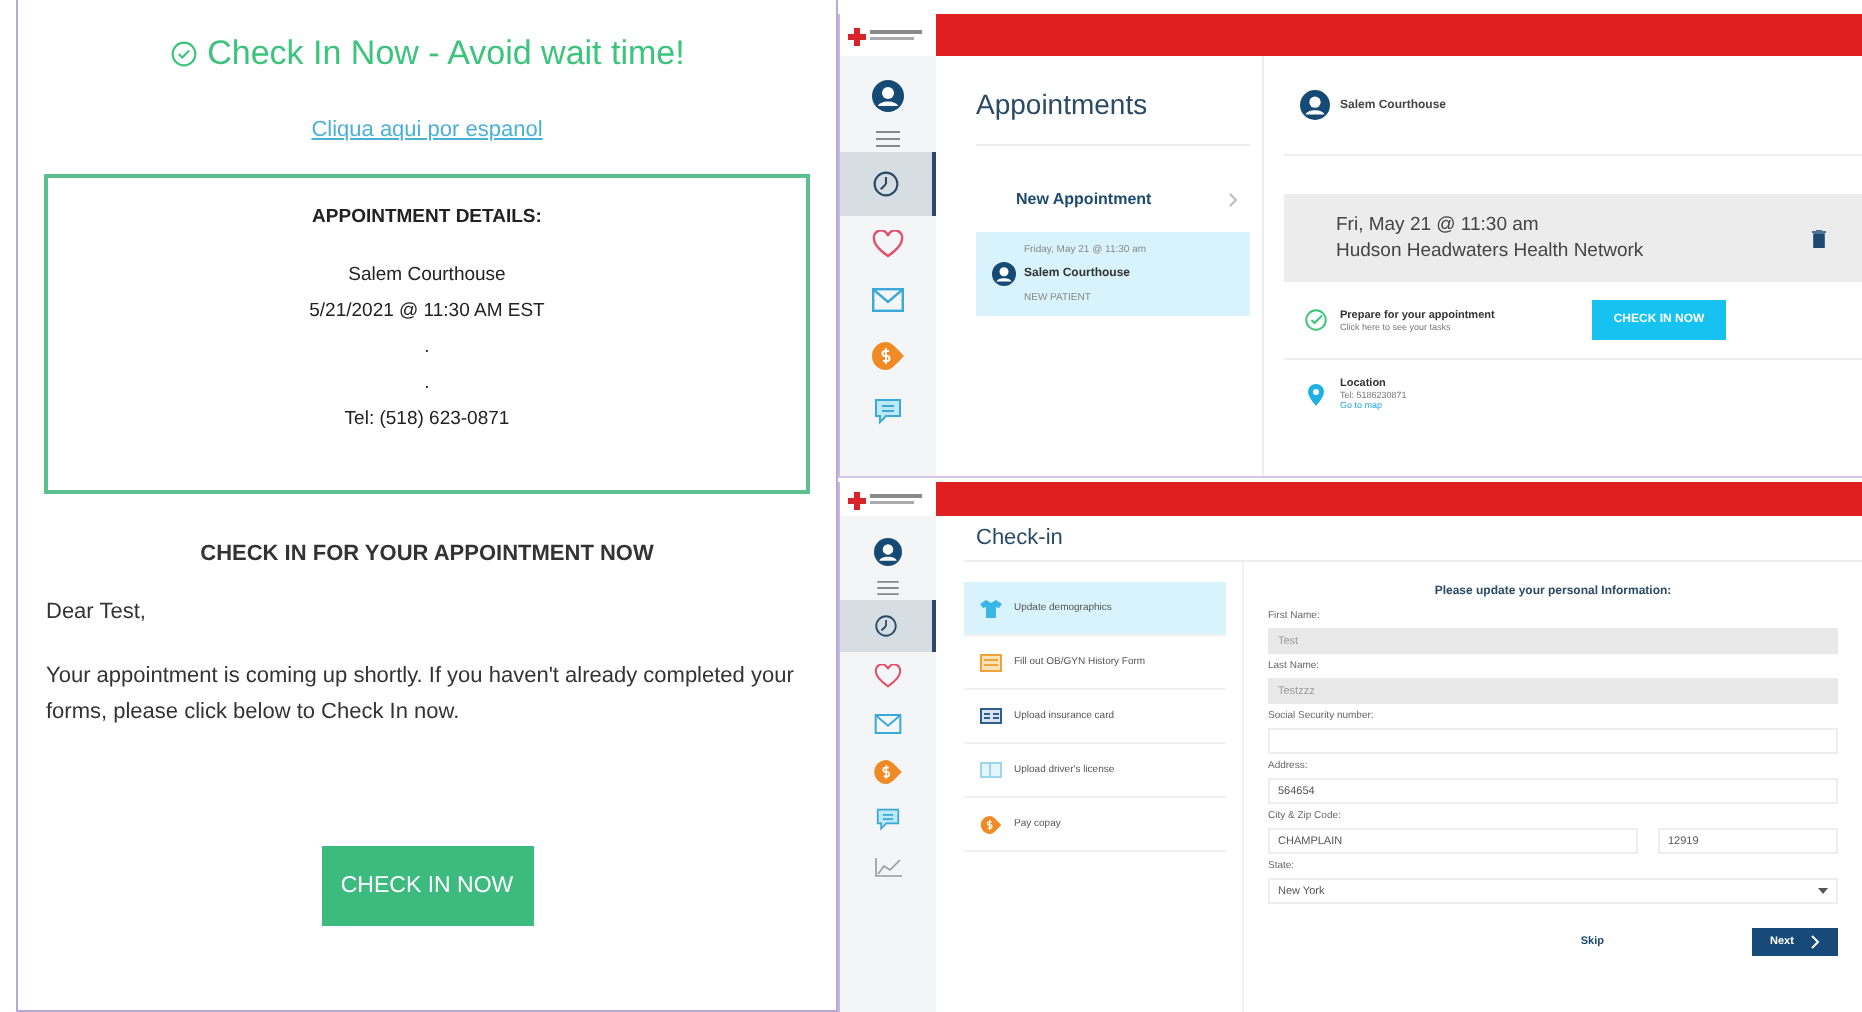 Image resolution: width=1862 pixels, height=1012 pixels. I want to click on details-line: Tel: (518) 623-0871, so click(427, 419).